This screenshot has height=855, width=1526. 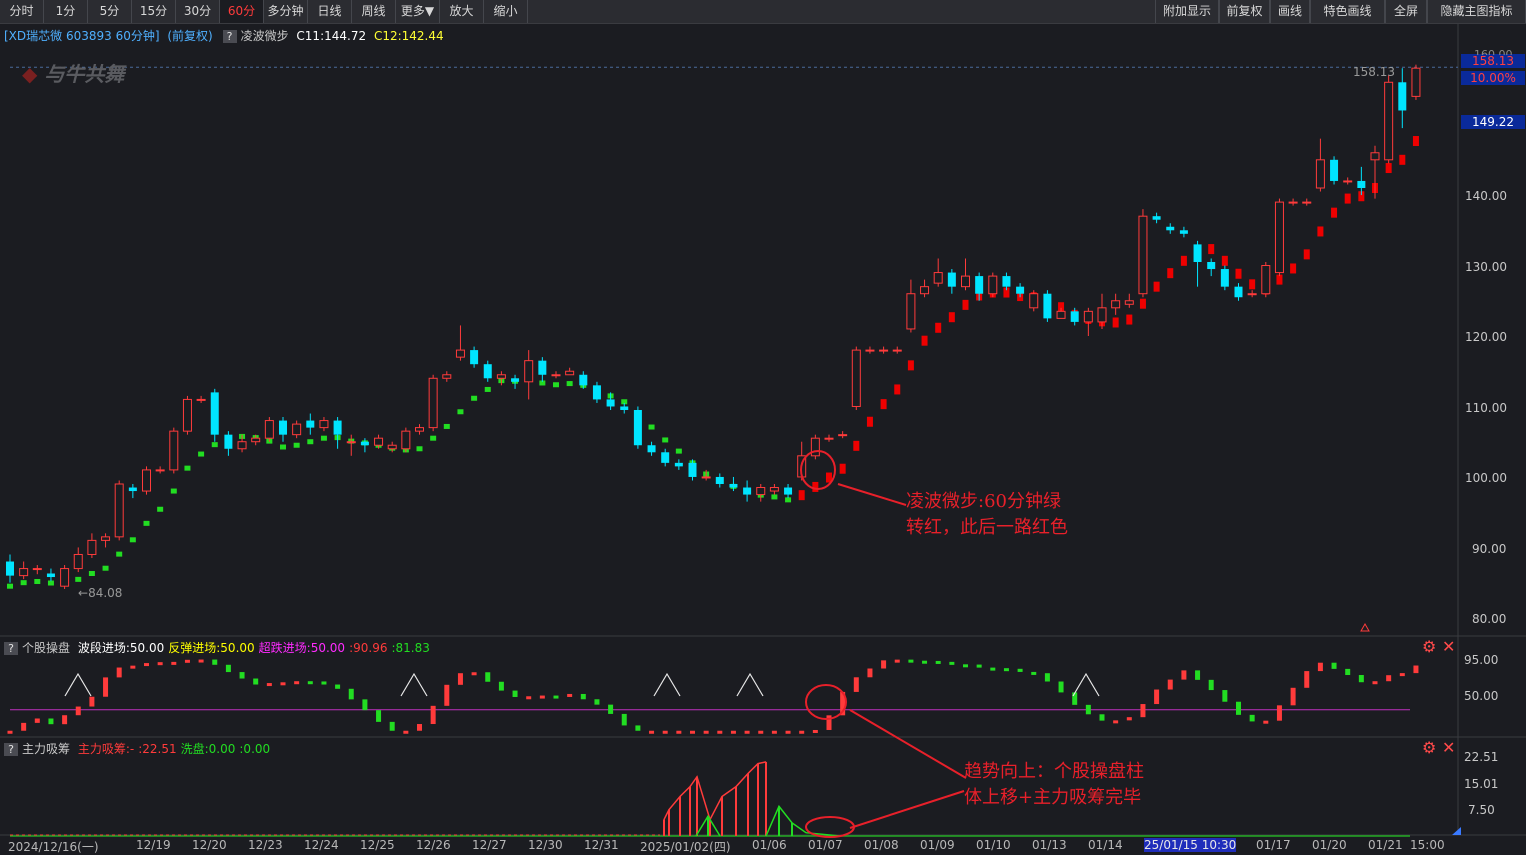 I want to click on tool-button-4: 全屏, so click(x=1406, y=11).